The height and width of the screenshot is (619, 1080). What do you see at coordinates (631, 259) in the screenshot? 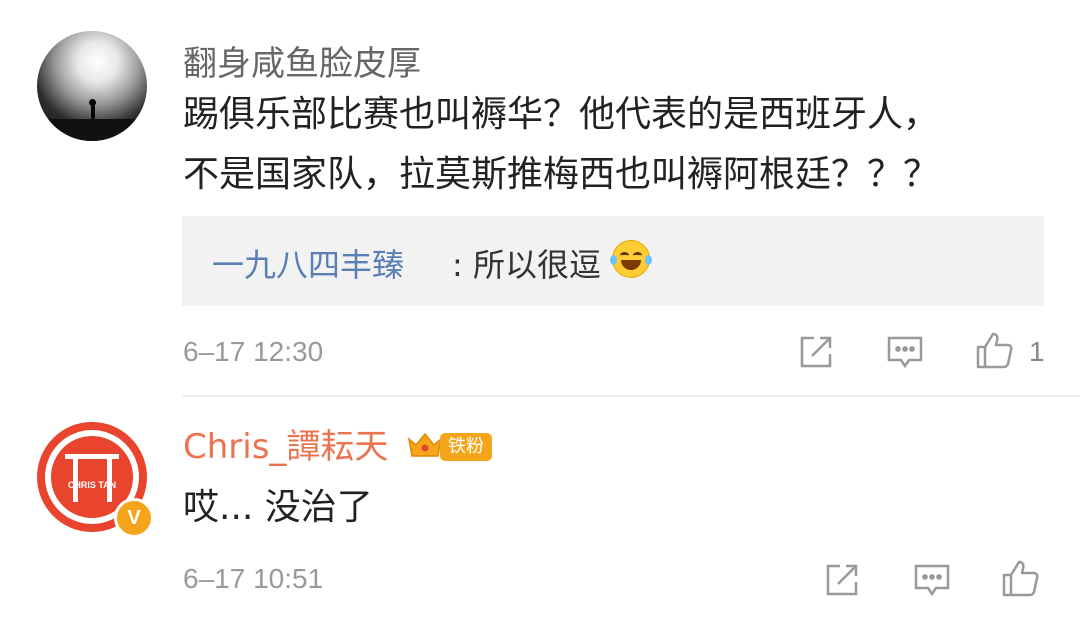
I see `laughing-crying-emoji-icon` at bounding box center [631, 259].